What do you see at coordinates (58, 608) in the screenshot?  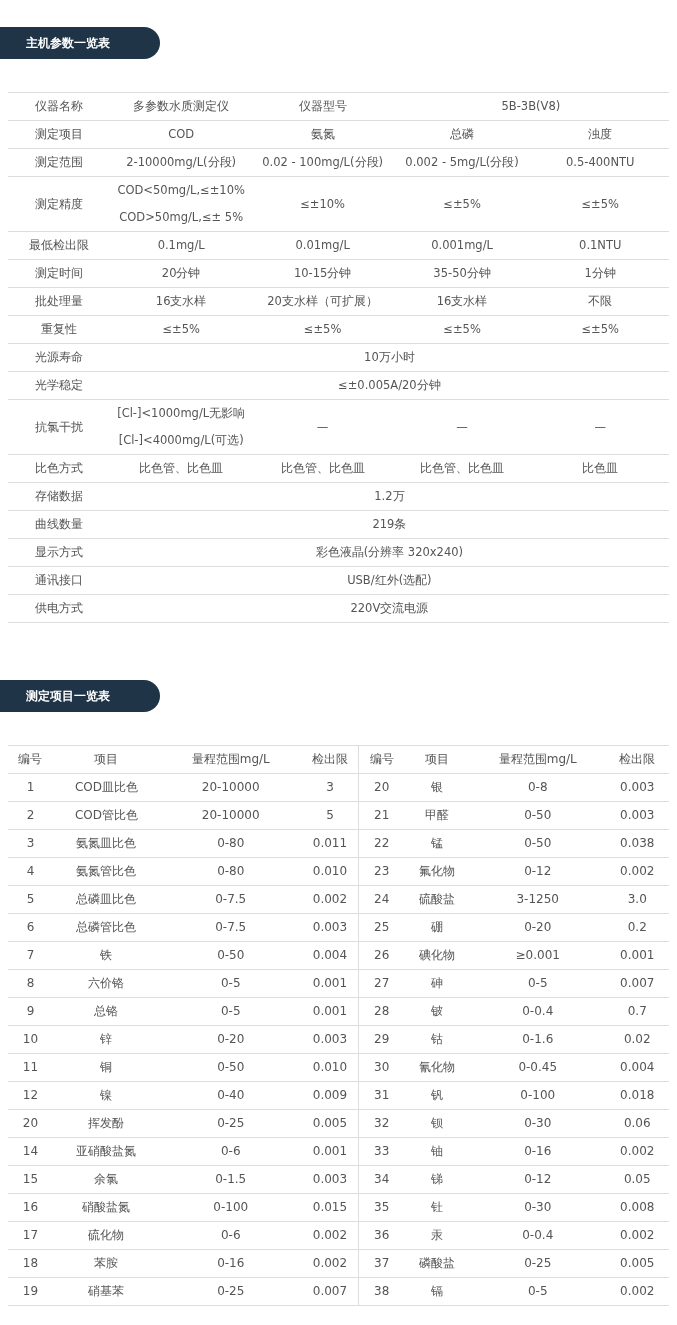 I see `row-label: 供电方式` at bounding box center [58, 608].